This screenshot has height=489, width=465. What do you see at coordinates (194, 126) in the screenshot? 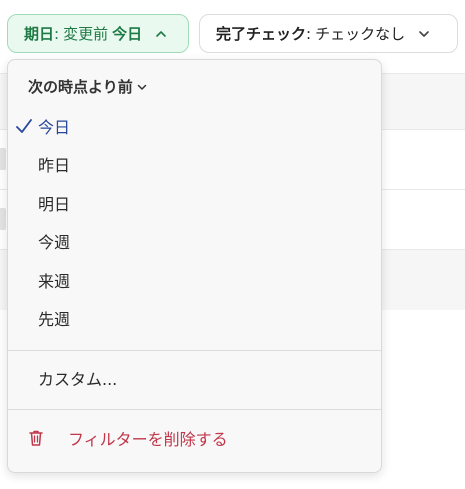
I see `menu-option-today: 今日` at bounding box center [194, 126].